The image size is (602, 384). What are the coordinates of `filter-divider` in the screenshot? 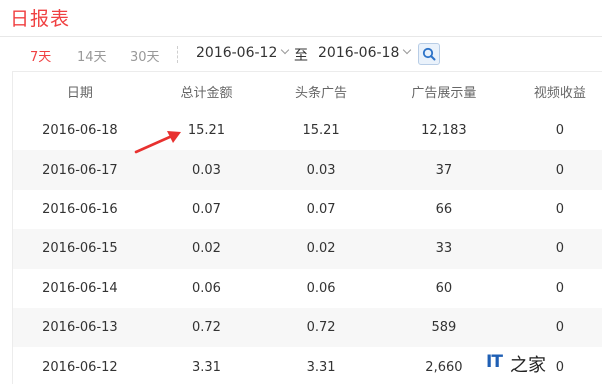 It's located at (177, 54).